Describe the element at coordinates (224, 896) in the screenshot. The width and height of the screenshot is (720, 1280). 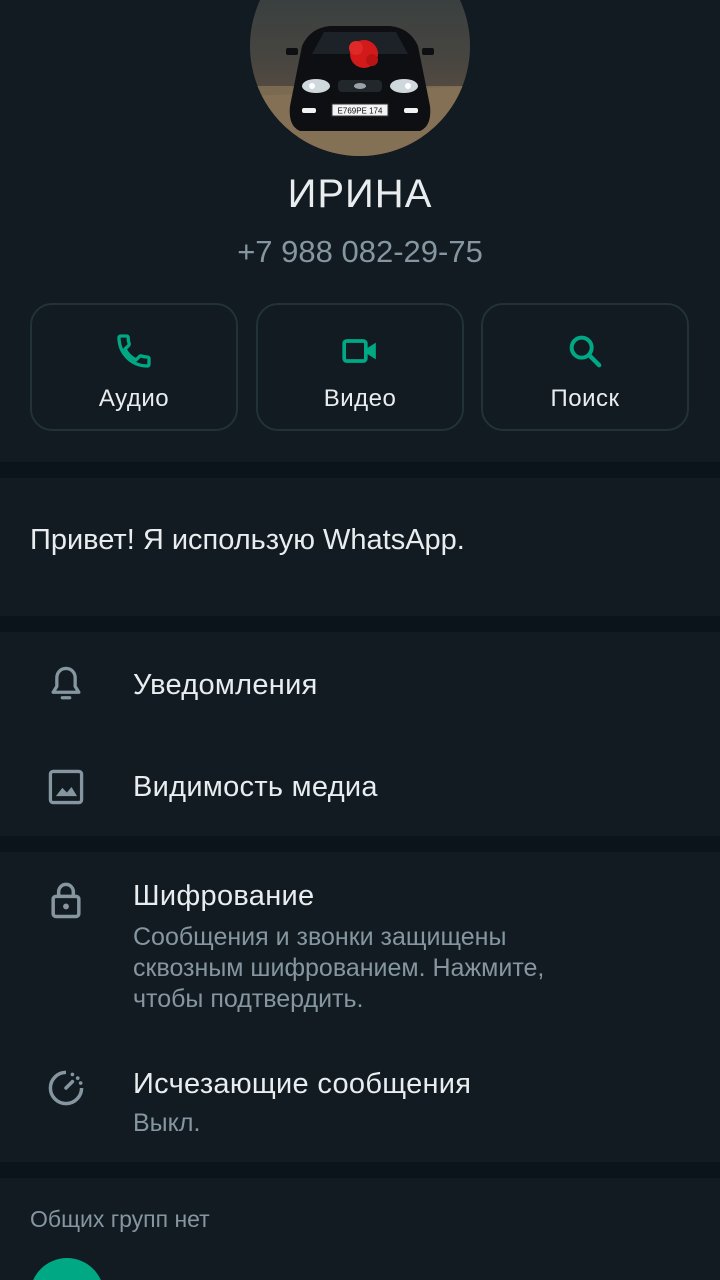
I see `encryption-title: Шифрование` at that location.